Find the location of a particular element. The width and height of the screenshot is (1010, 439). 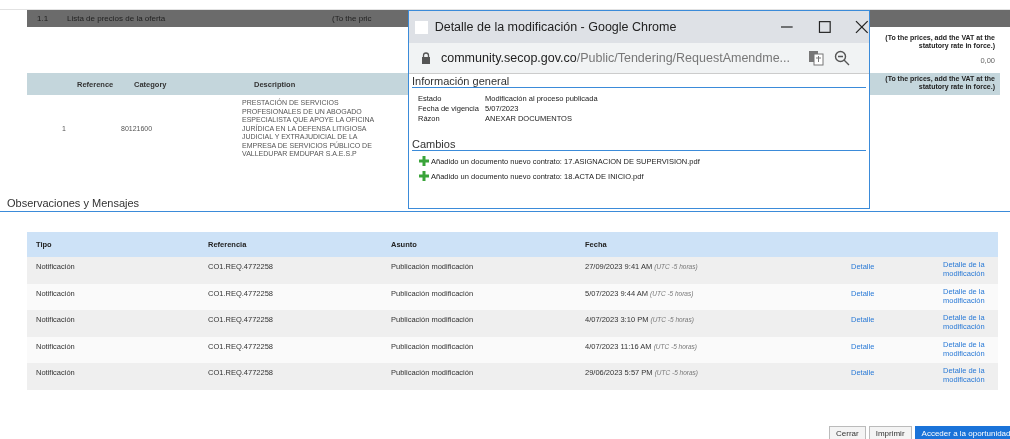

section-title: Cambios is located at coordinates (639, 144).